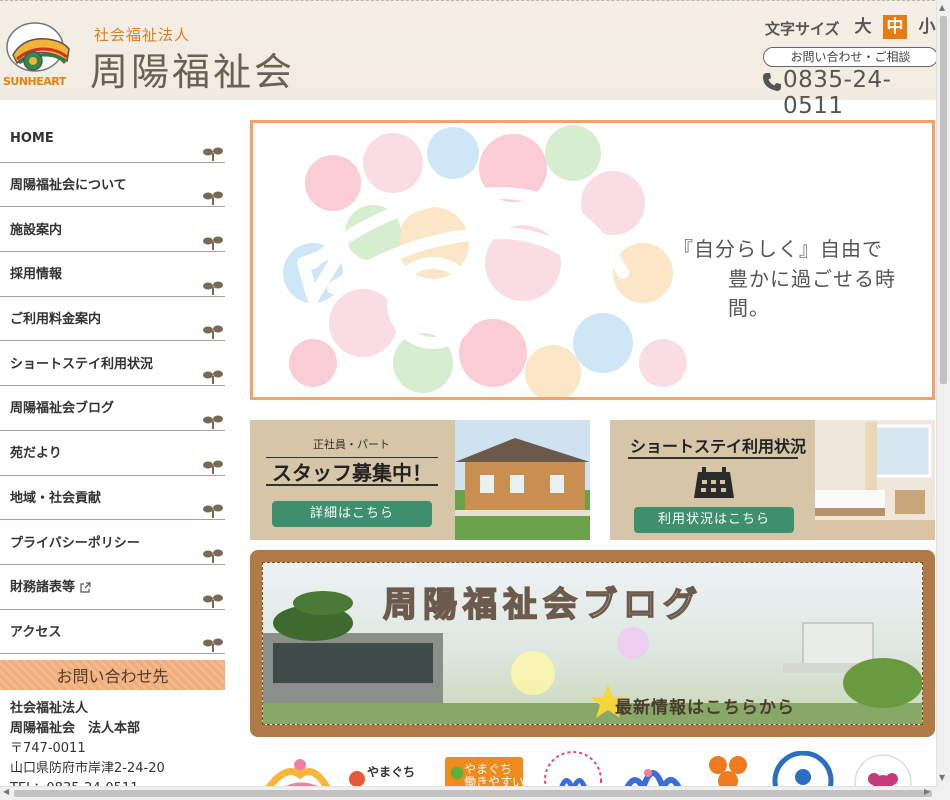 The width and height of the screenshot is (950, 800). Describe the element at coordinates (778, 249) in the screenshot. I see `hero-tagline-line1: 『自分らしく』自由で` at that location.